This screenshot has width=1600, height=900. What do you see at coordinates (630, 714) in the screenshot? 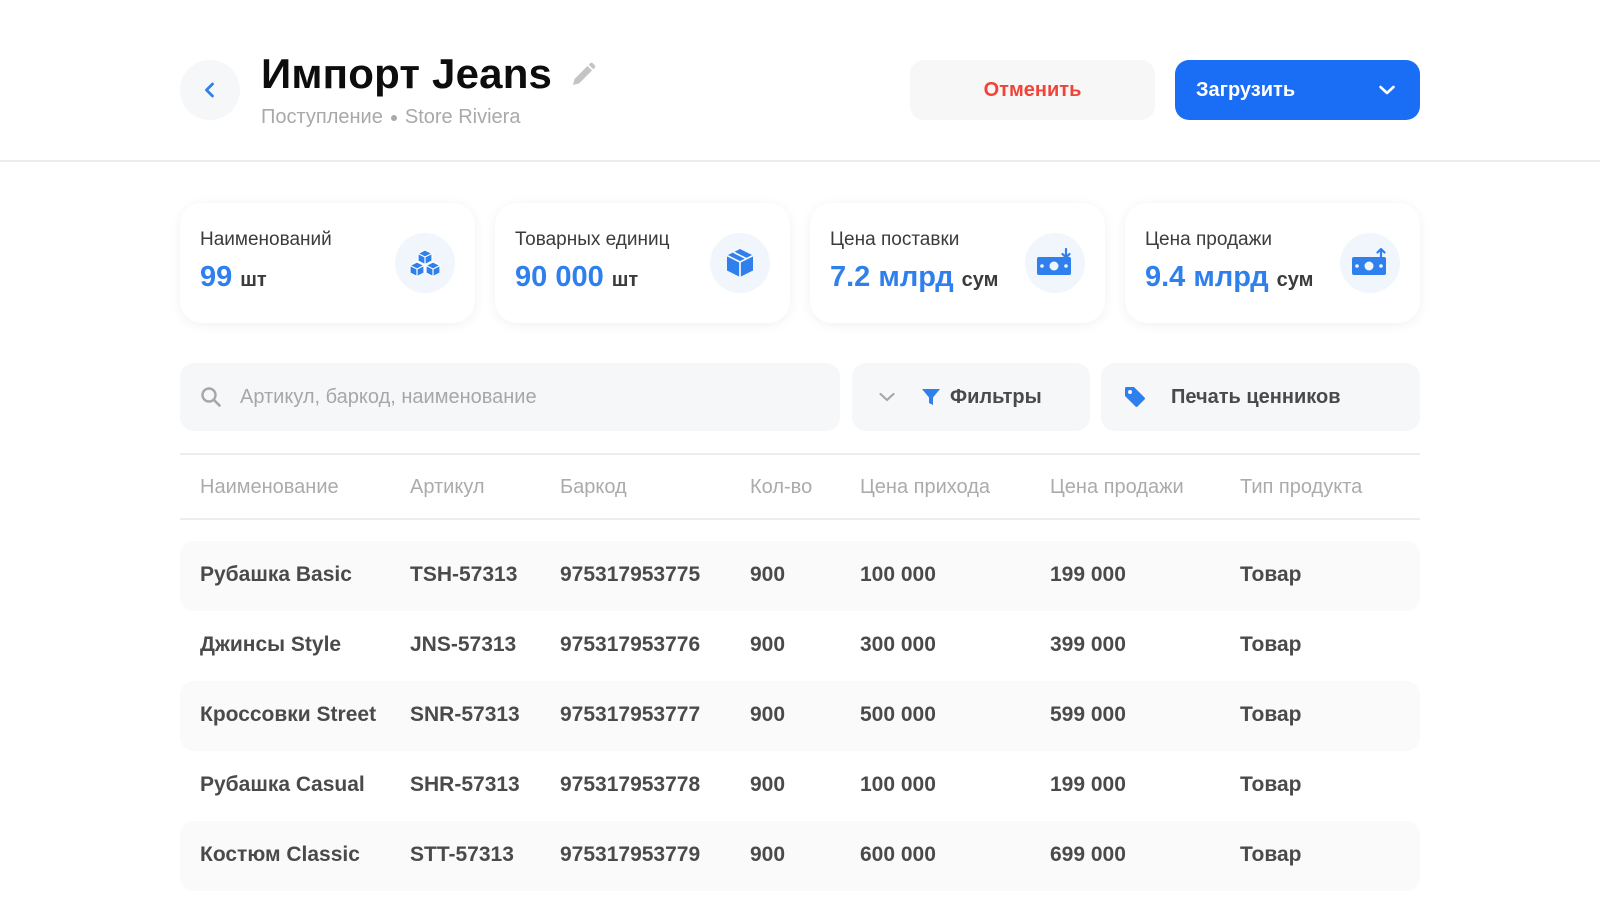
I see `cell-barcode: 975317953777` at bounding box center [630, 714].